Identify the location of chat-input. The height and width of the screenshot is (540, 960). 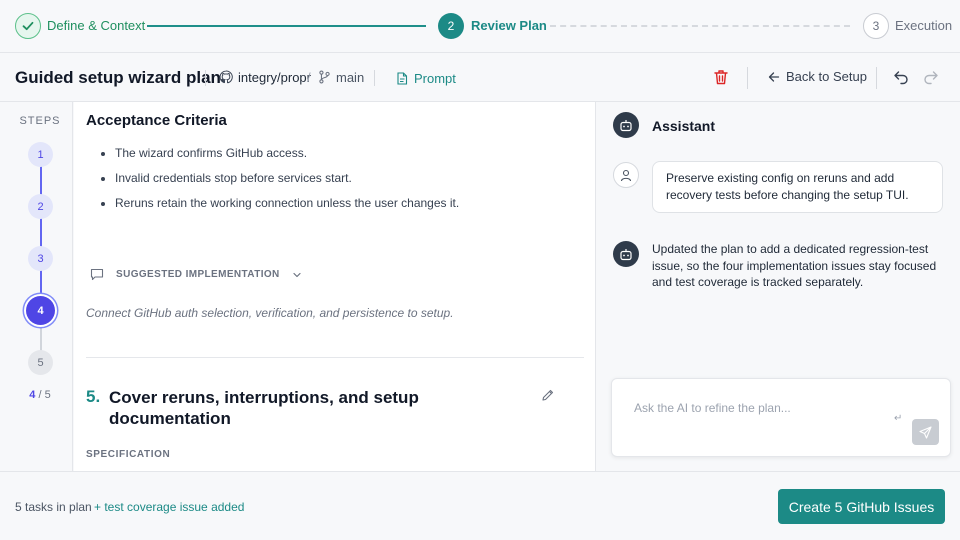
(759, 408).